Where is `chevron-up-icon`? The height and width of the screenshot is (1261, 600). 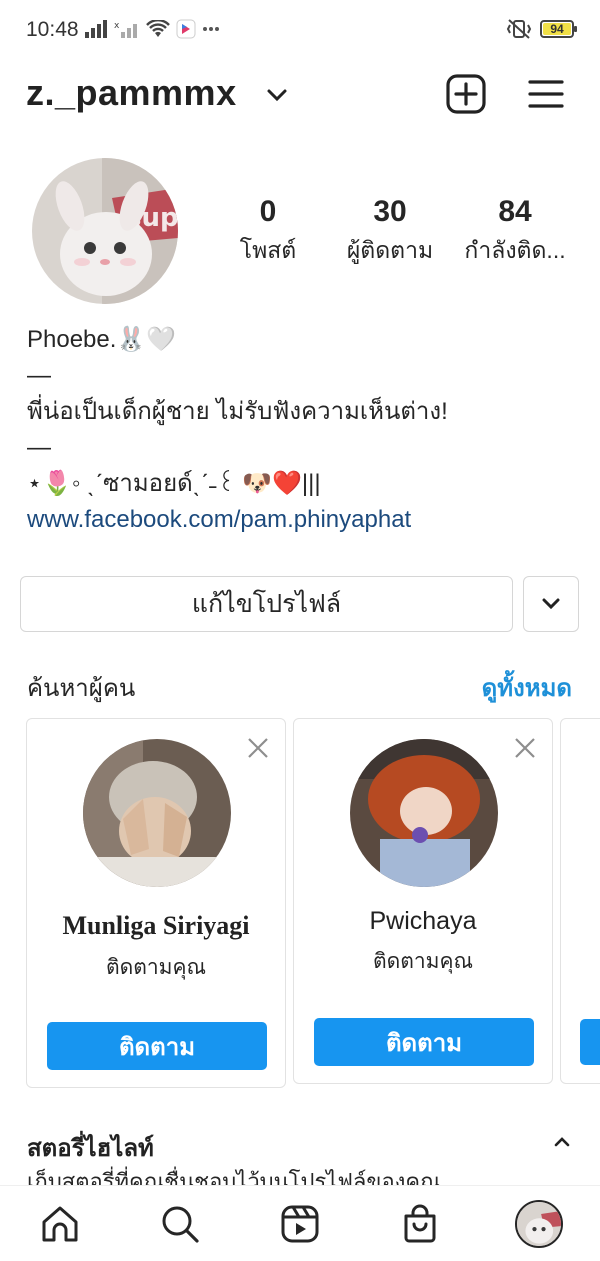
chevron-up-icon is located at coordinates (562, 1142).